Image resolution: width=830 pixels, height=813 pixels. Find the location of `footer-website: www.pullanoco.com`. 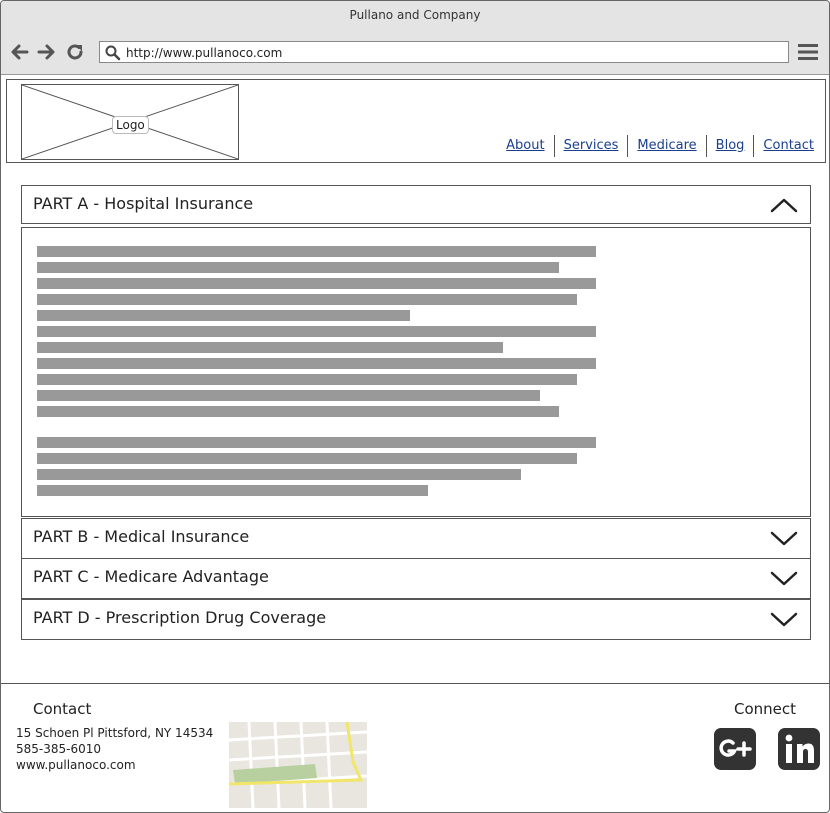

footer-website: www.pullanoco.com is located at coordinates (76, 765).